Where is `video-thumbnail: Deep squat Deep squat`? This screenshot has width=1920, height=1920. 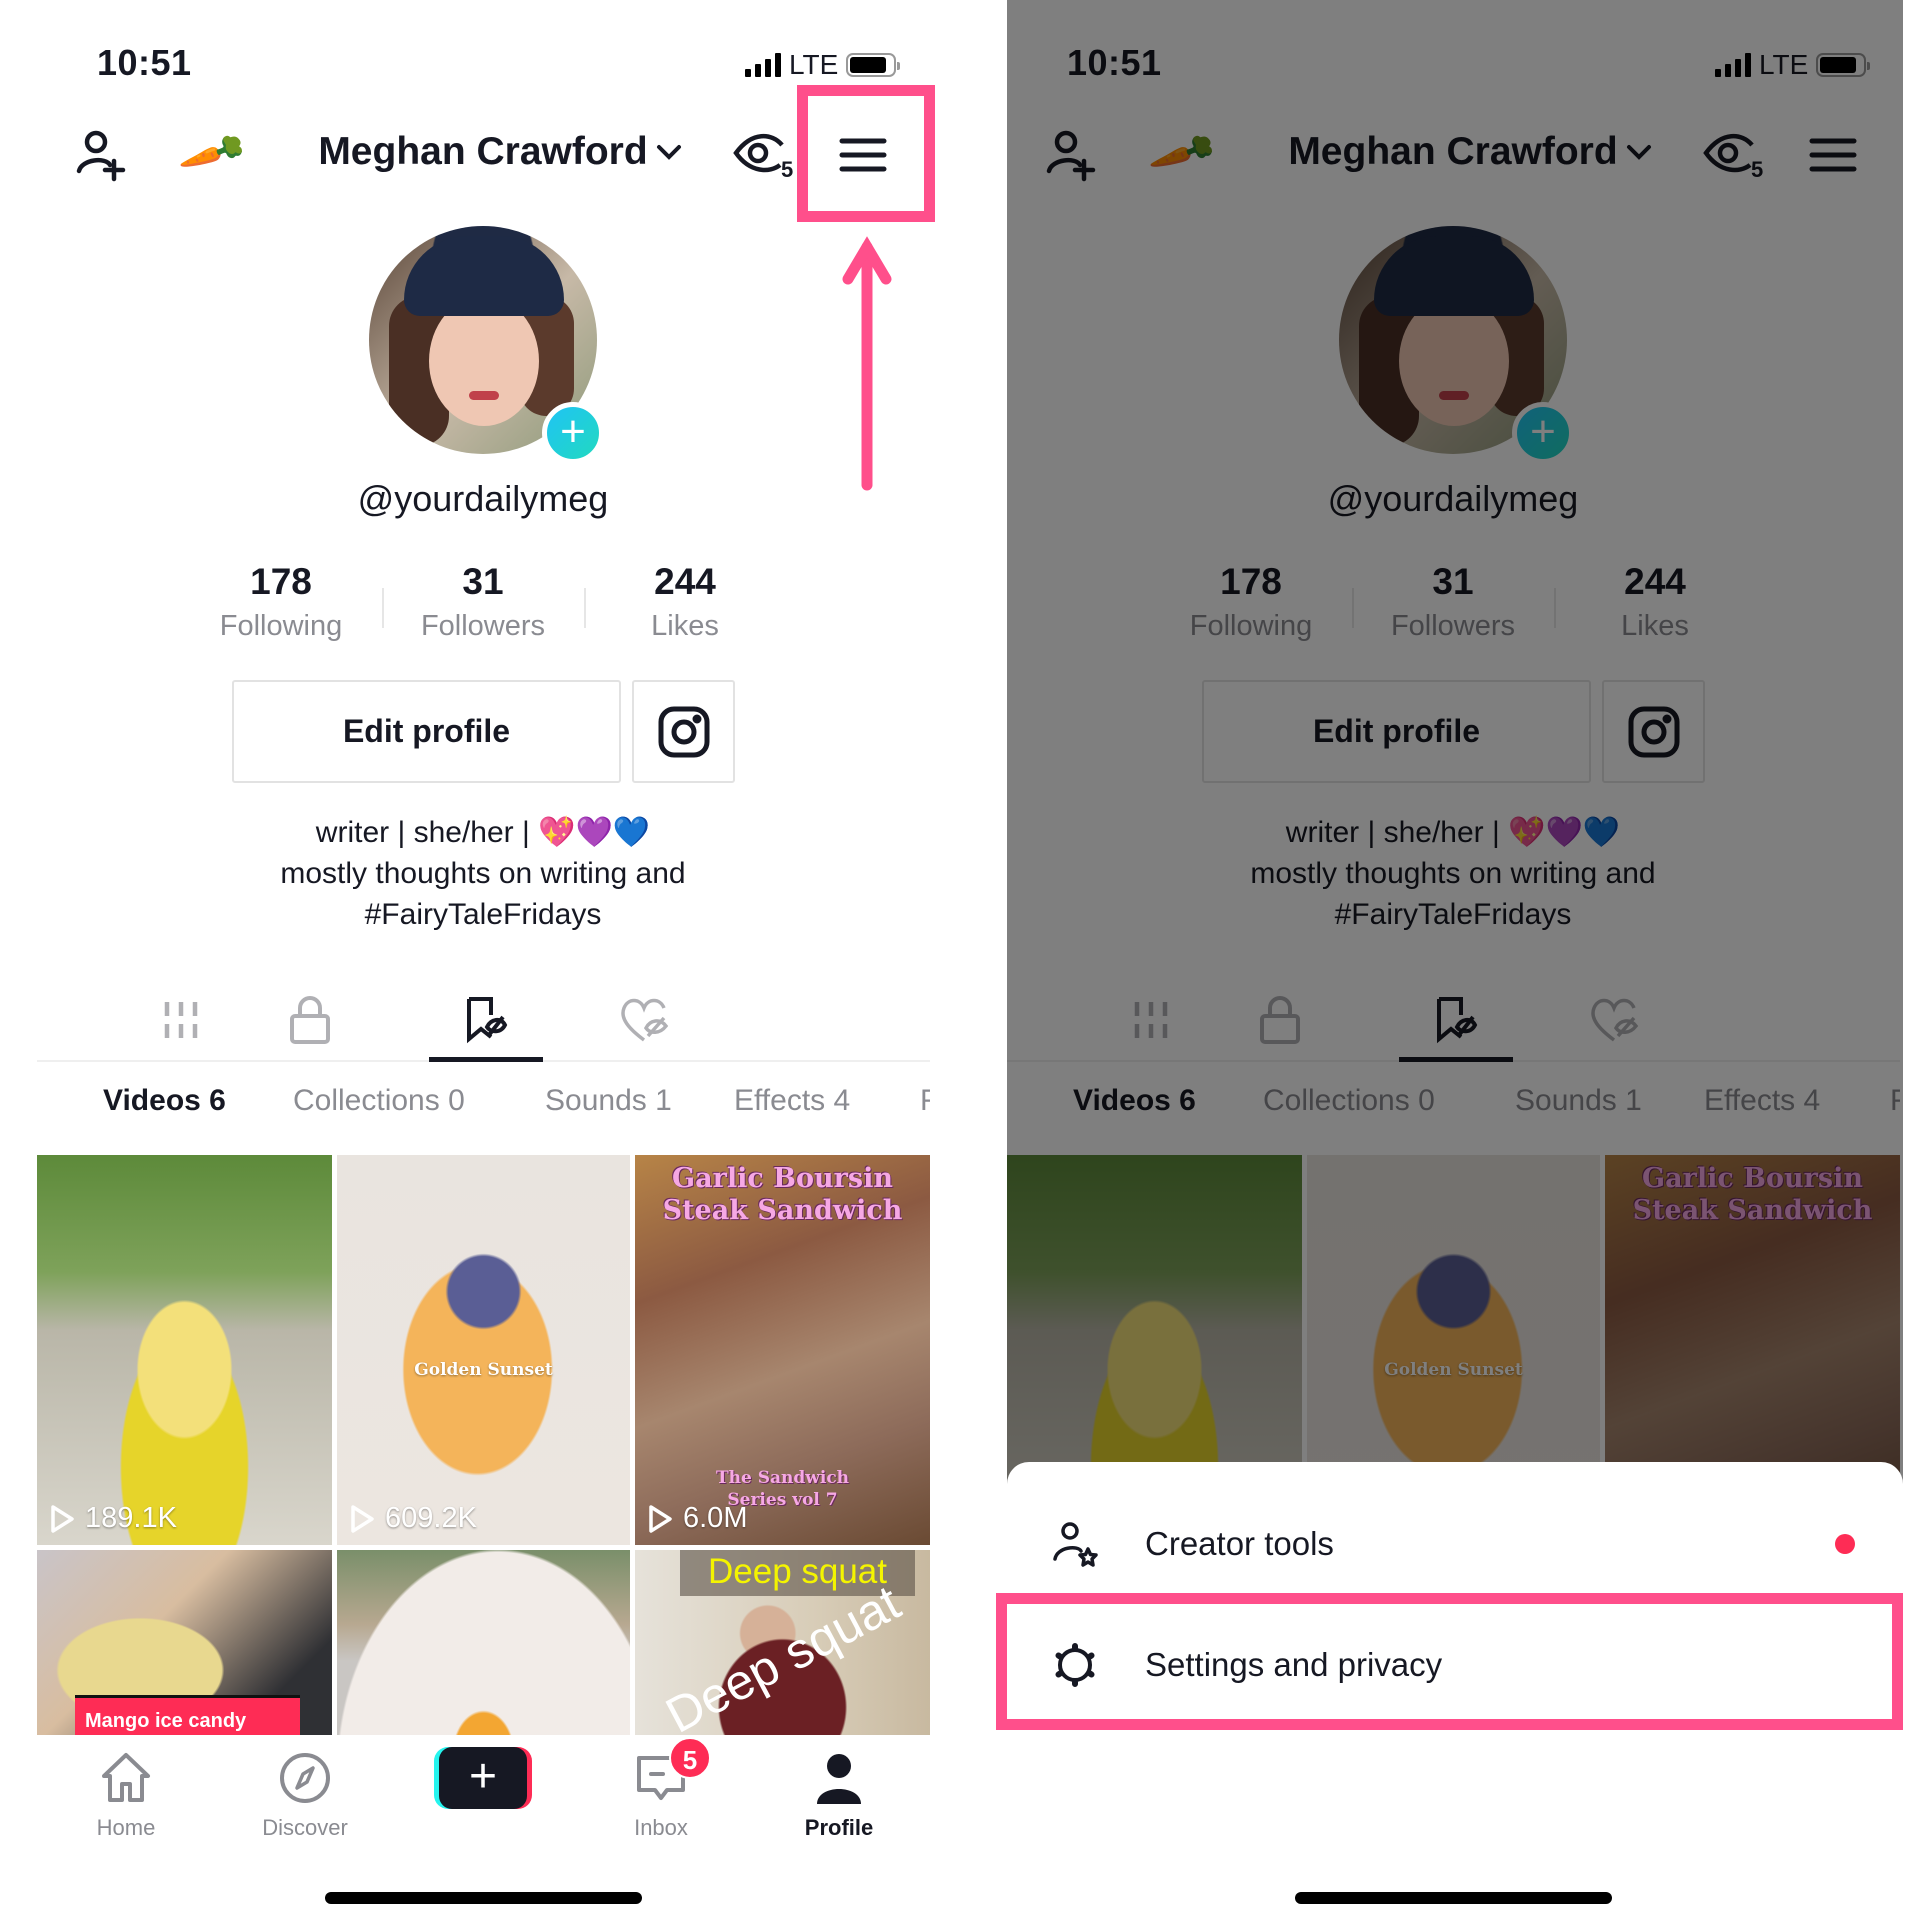
video-thumbnail: Deep squat Deep squat is located at coordinates (782, 1642).